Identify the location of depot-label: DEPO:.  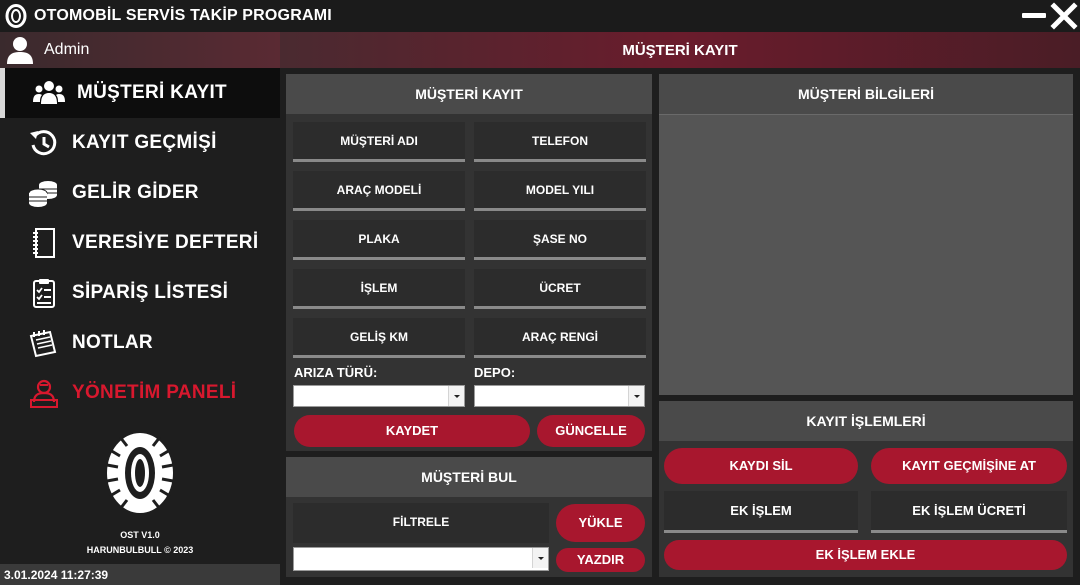
(495, 372).